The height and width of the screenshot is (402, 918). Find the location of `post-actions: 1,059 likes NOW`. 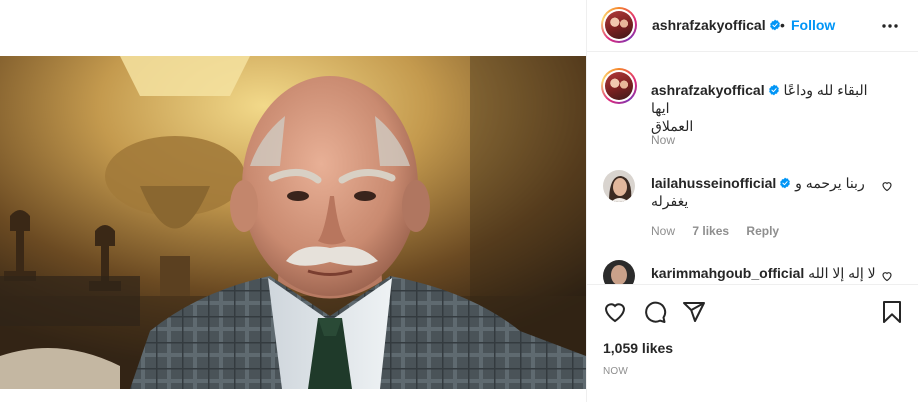

post-actions: 1,059 likes NOW is located at coordinates (752, 343).